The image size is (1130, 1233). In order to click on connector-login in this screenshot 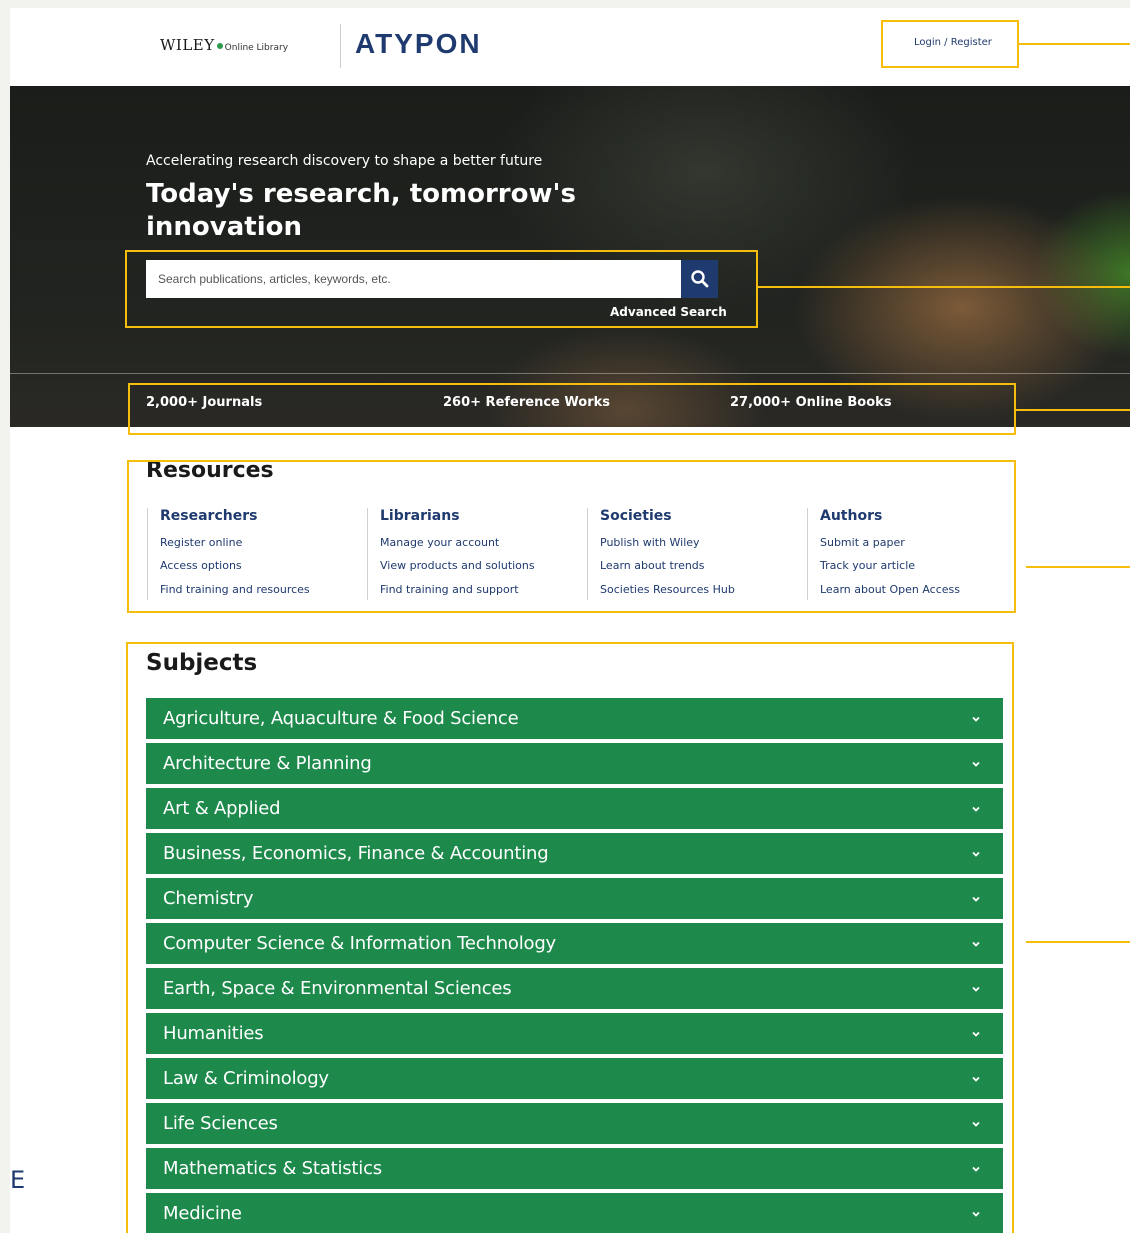, I will do `click(1074, 44)`.